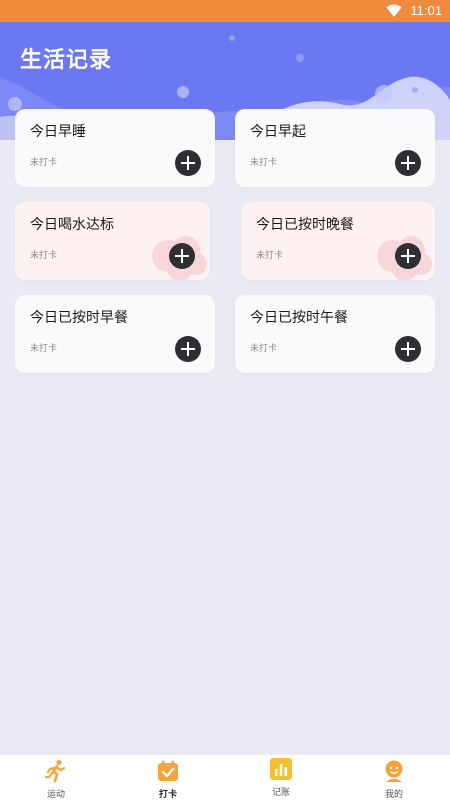 The width and height of the screenshot is (450, 801). What do you see at coordinates (393, 795) in the screenshot?
I see `tab-label: 我的` at bounding box center [393, 795].